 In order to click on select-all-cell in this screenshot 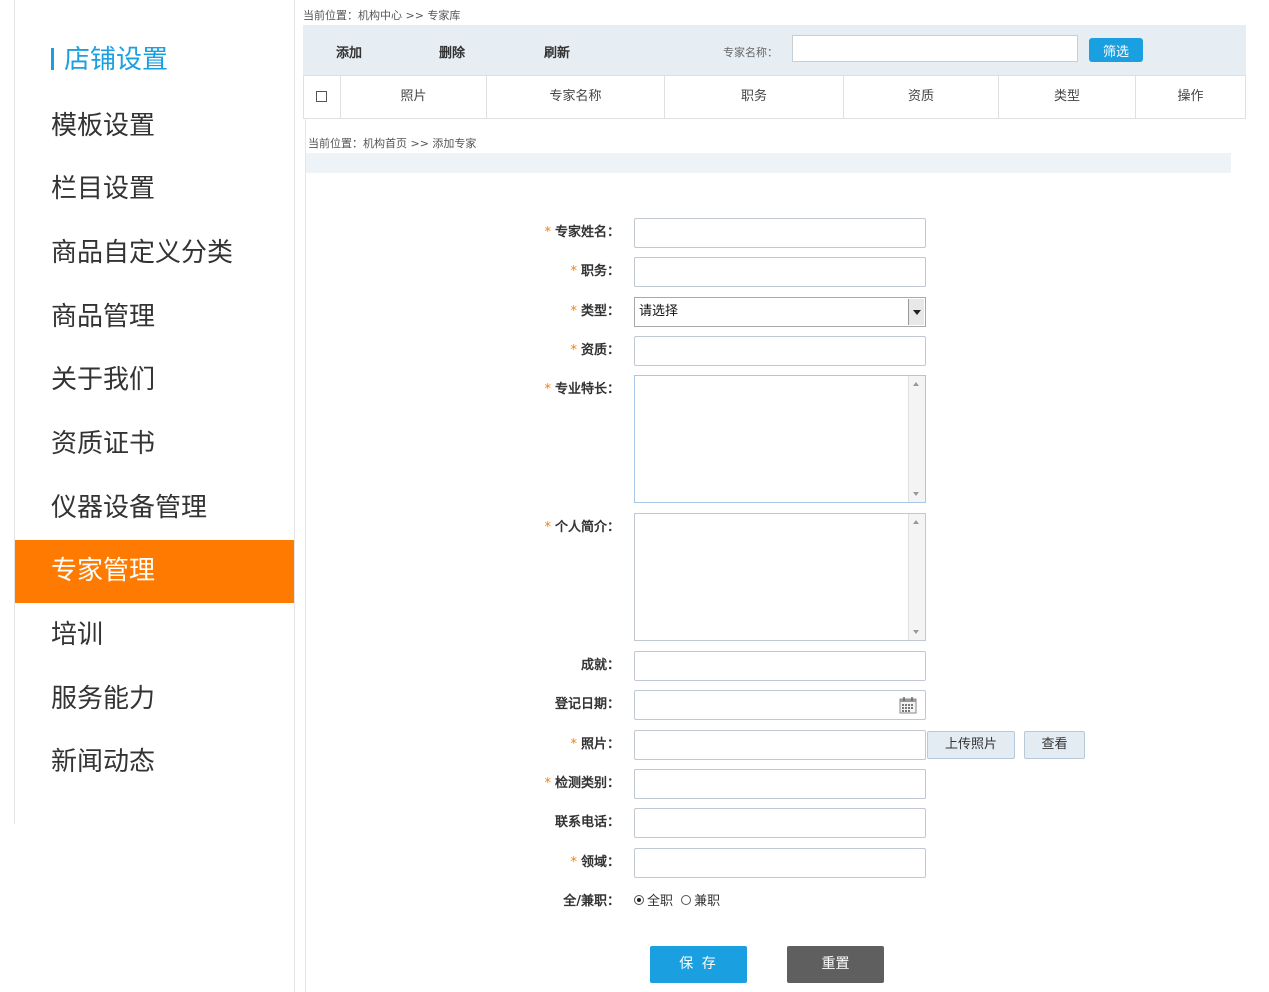, I will do `click(322, 97)`.